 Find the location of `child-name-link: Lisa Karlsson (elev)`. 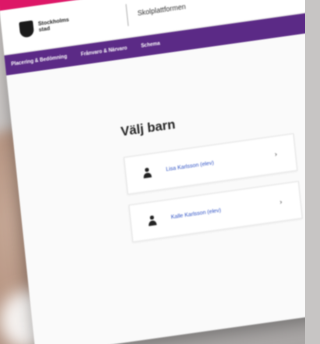

child-name-link: Lisa Karlsson (elev) is located at coordinates (219, 162).